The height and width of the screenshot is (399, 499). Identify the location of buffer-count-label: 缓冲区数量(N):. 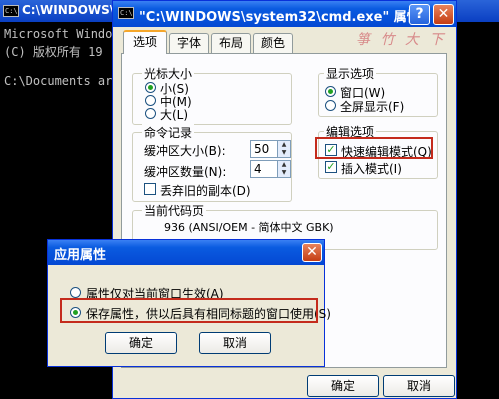
(185, 172).